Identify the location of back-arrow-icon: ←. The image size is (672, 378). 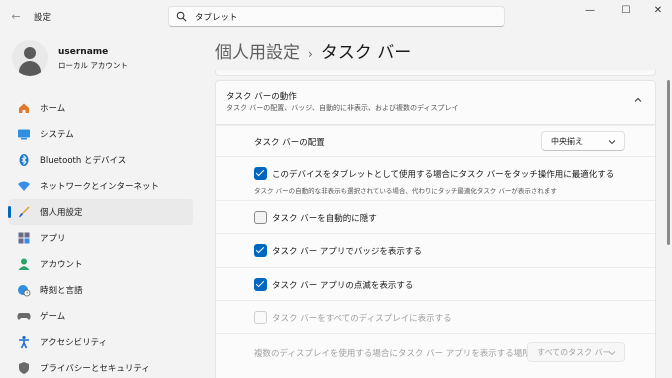
(16, 17).